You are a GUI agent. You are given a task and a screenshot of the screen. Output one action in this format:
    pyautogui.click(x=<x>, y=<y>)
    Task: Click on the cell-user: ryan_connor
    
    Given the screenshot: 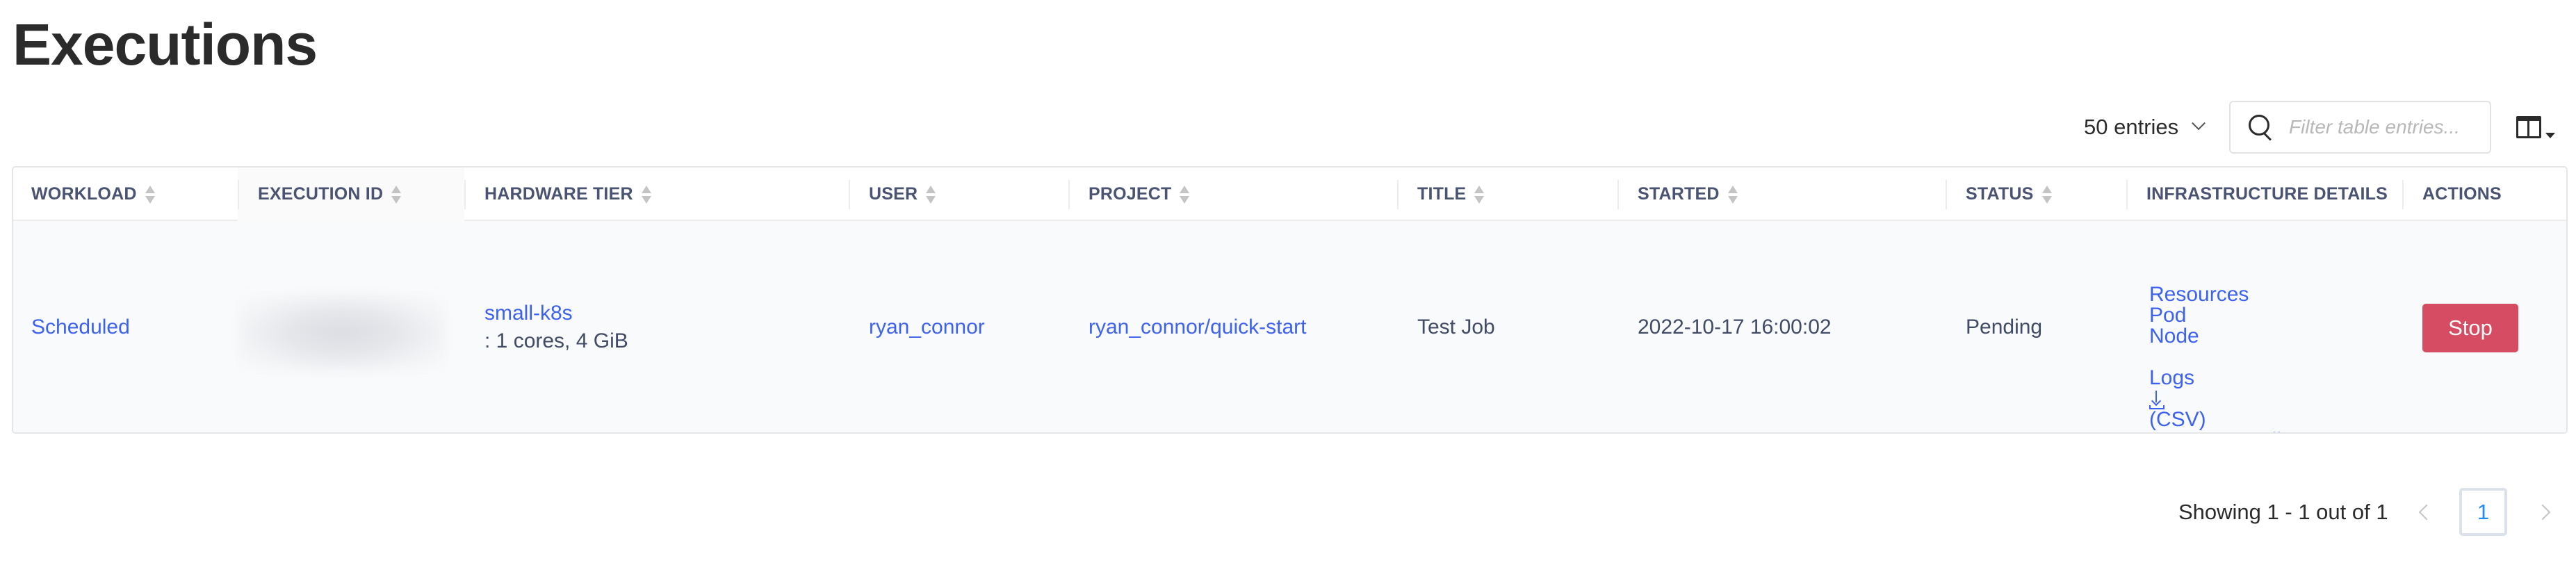 What is the action you would take?
    pyautogui.click(x=927, y=326)
    